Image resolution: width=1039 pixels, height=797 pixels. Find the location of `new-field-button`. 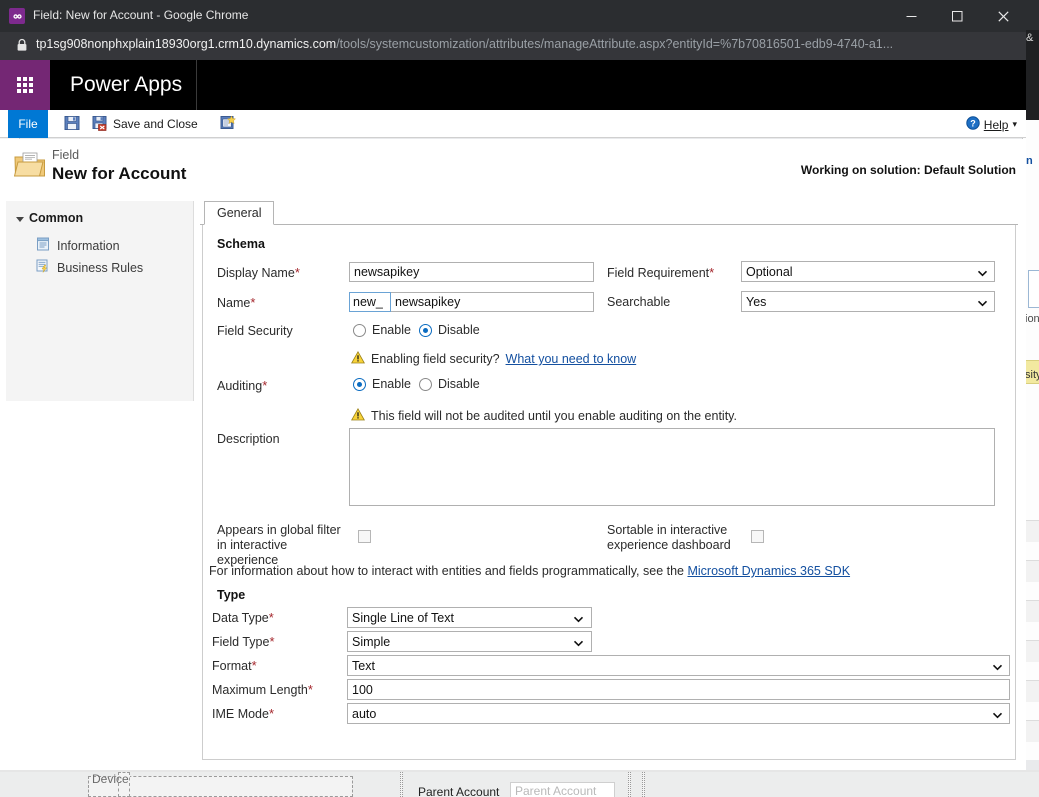

new-field-button is located at coordinates (228, 124).